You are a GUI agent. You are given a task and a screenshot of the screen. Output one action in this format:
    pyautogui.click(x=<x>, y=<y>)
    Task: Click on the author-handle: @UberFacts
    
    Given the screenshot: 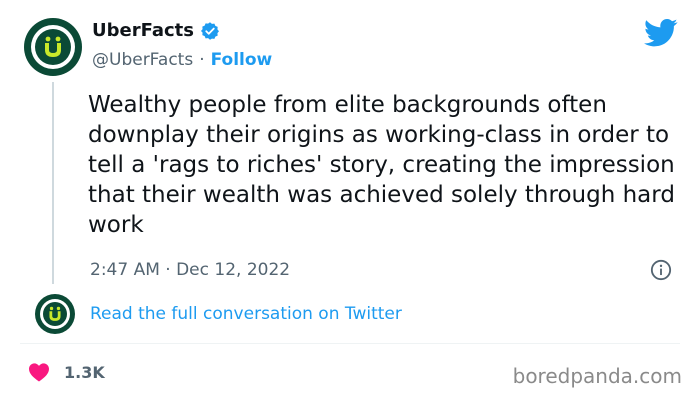 What is the action you would take?
    pyautogui.click(x=142, y=60)
    